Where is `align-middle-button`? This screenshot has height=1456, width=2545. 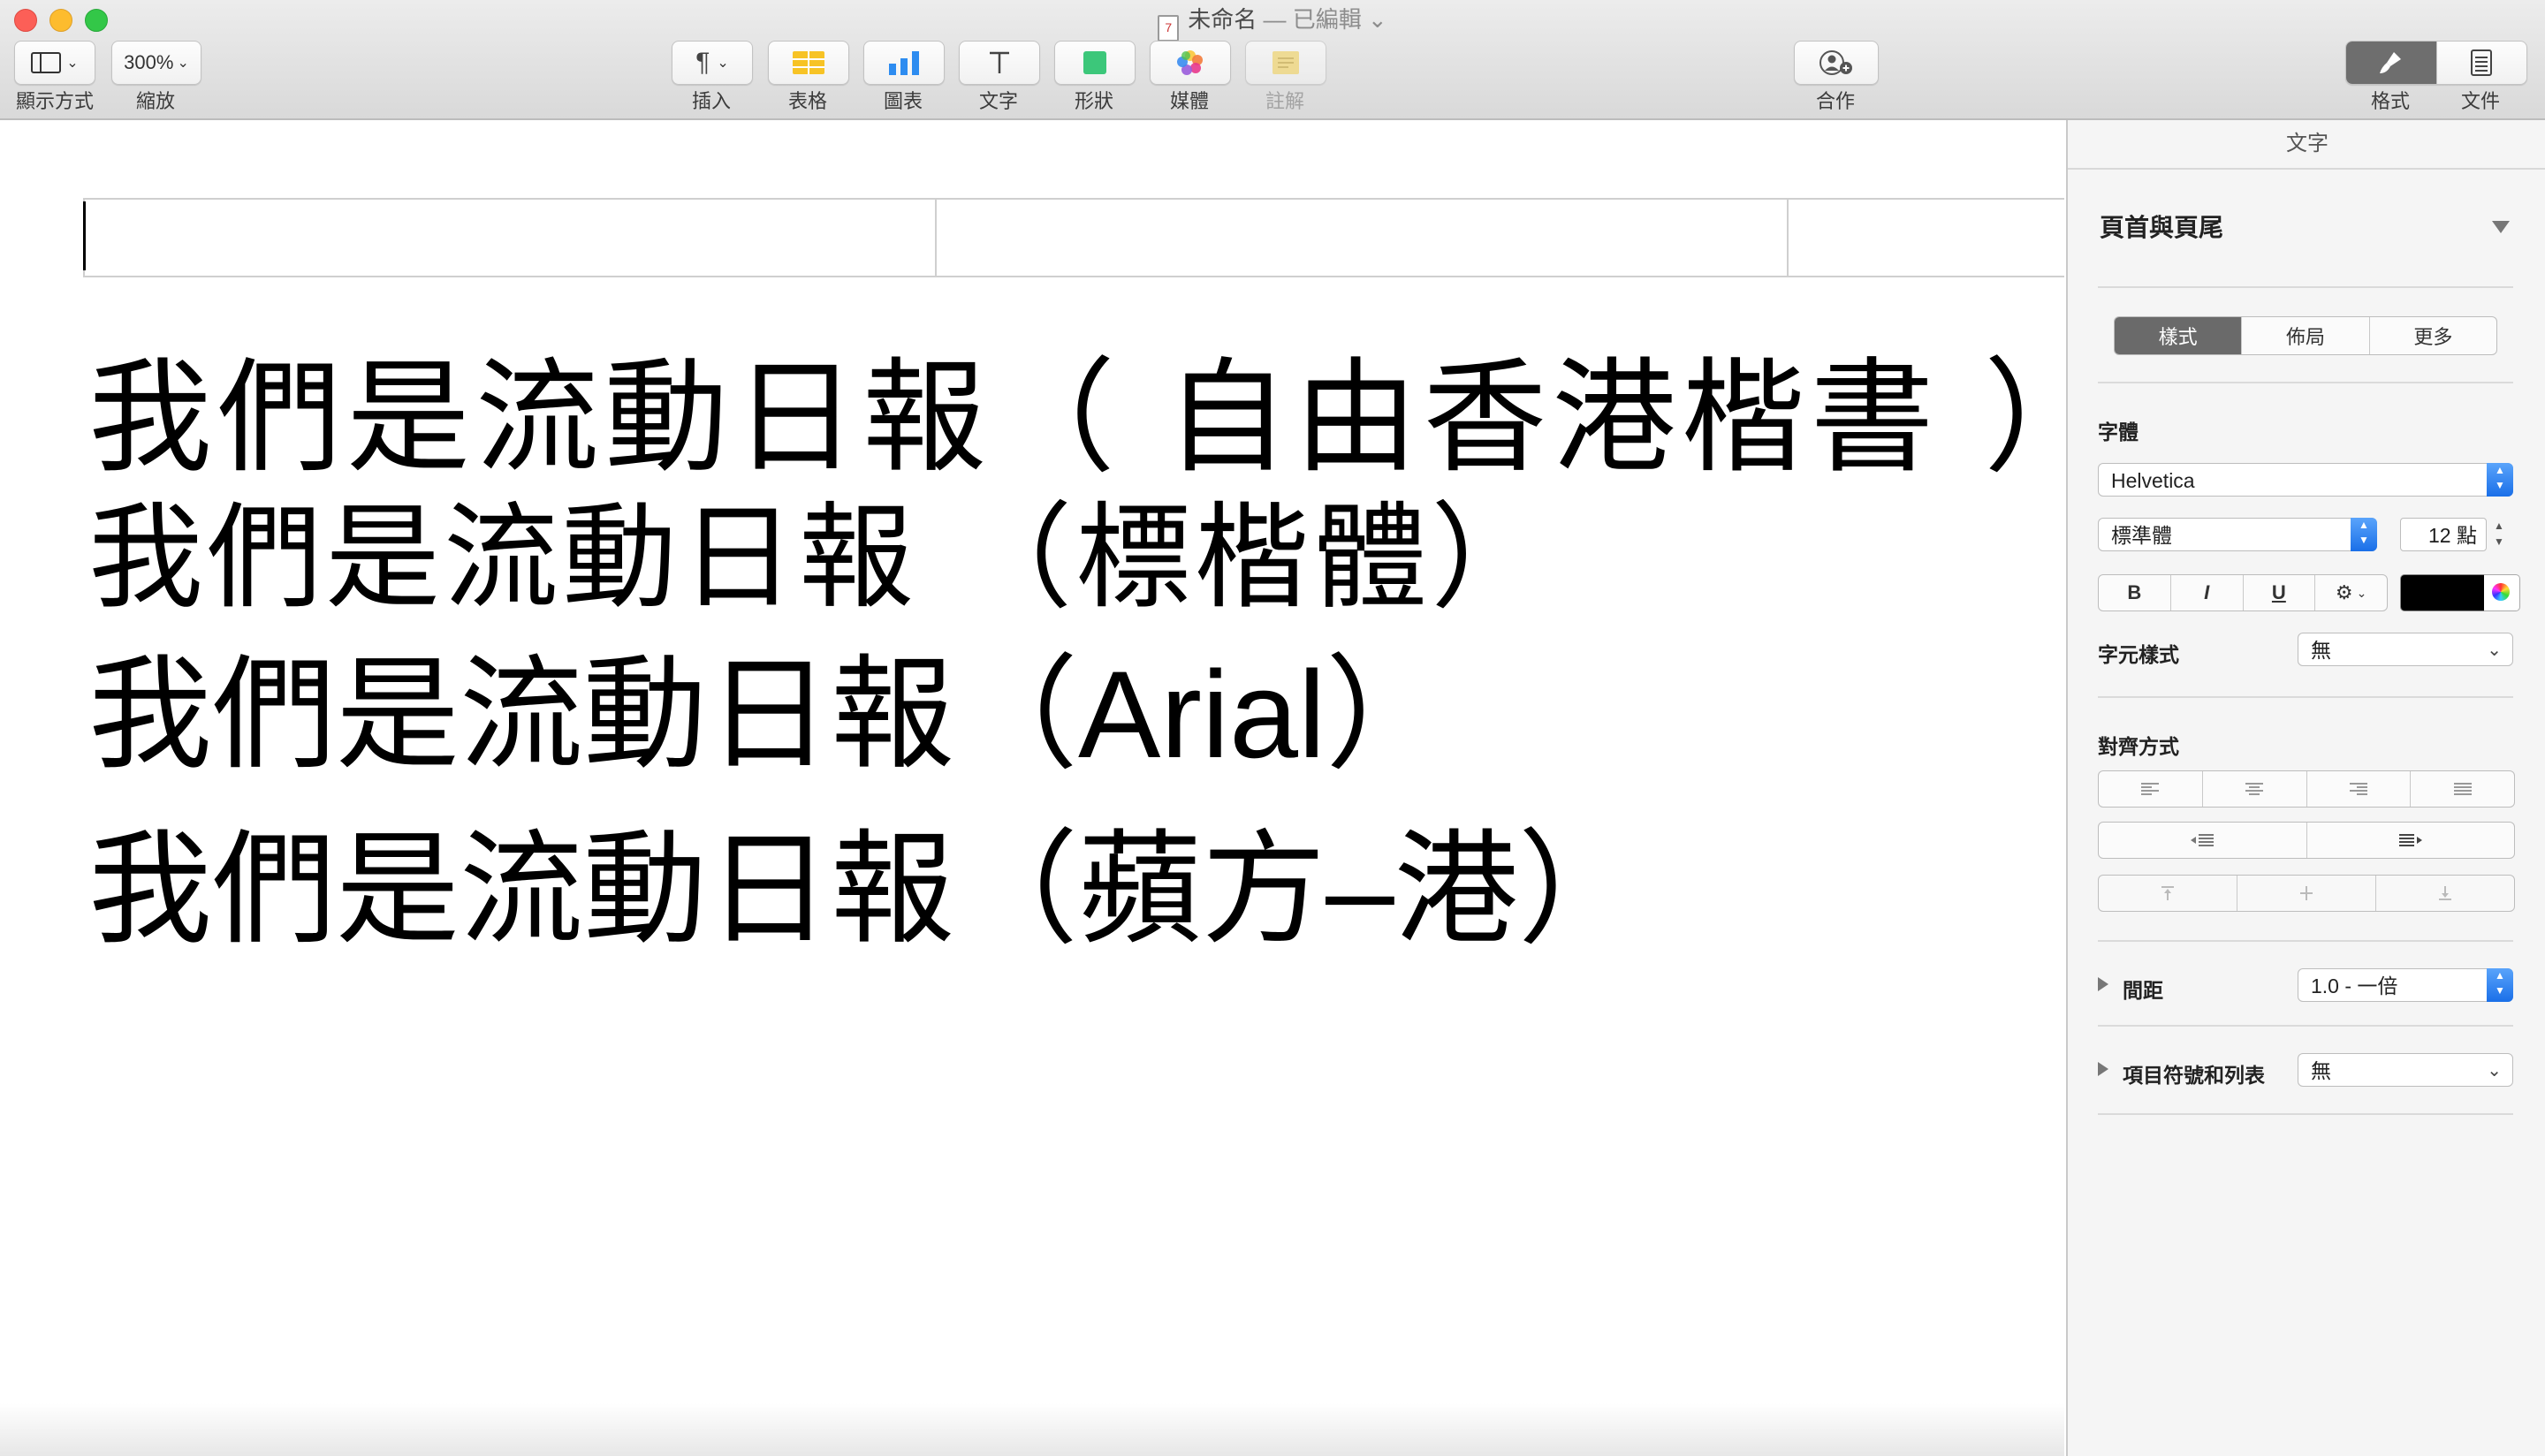 align-middle-button is located at coordinates (2306, 893).